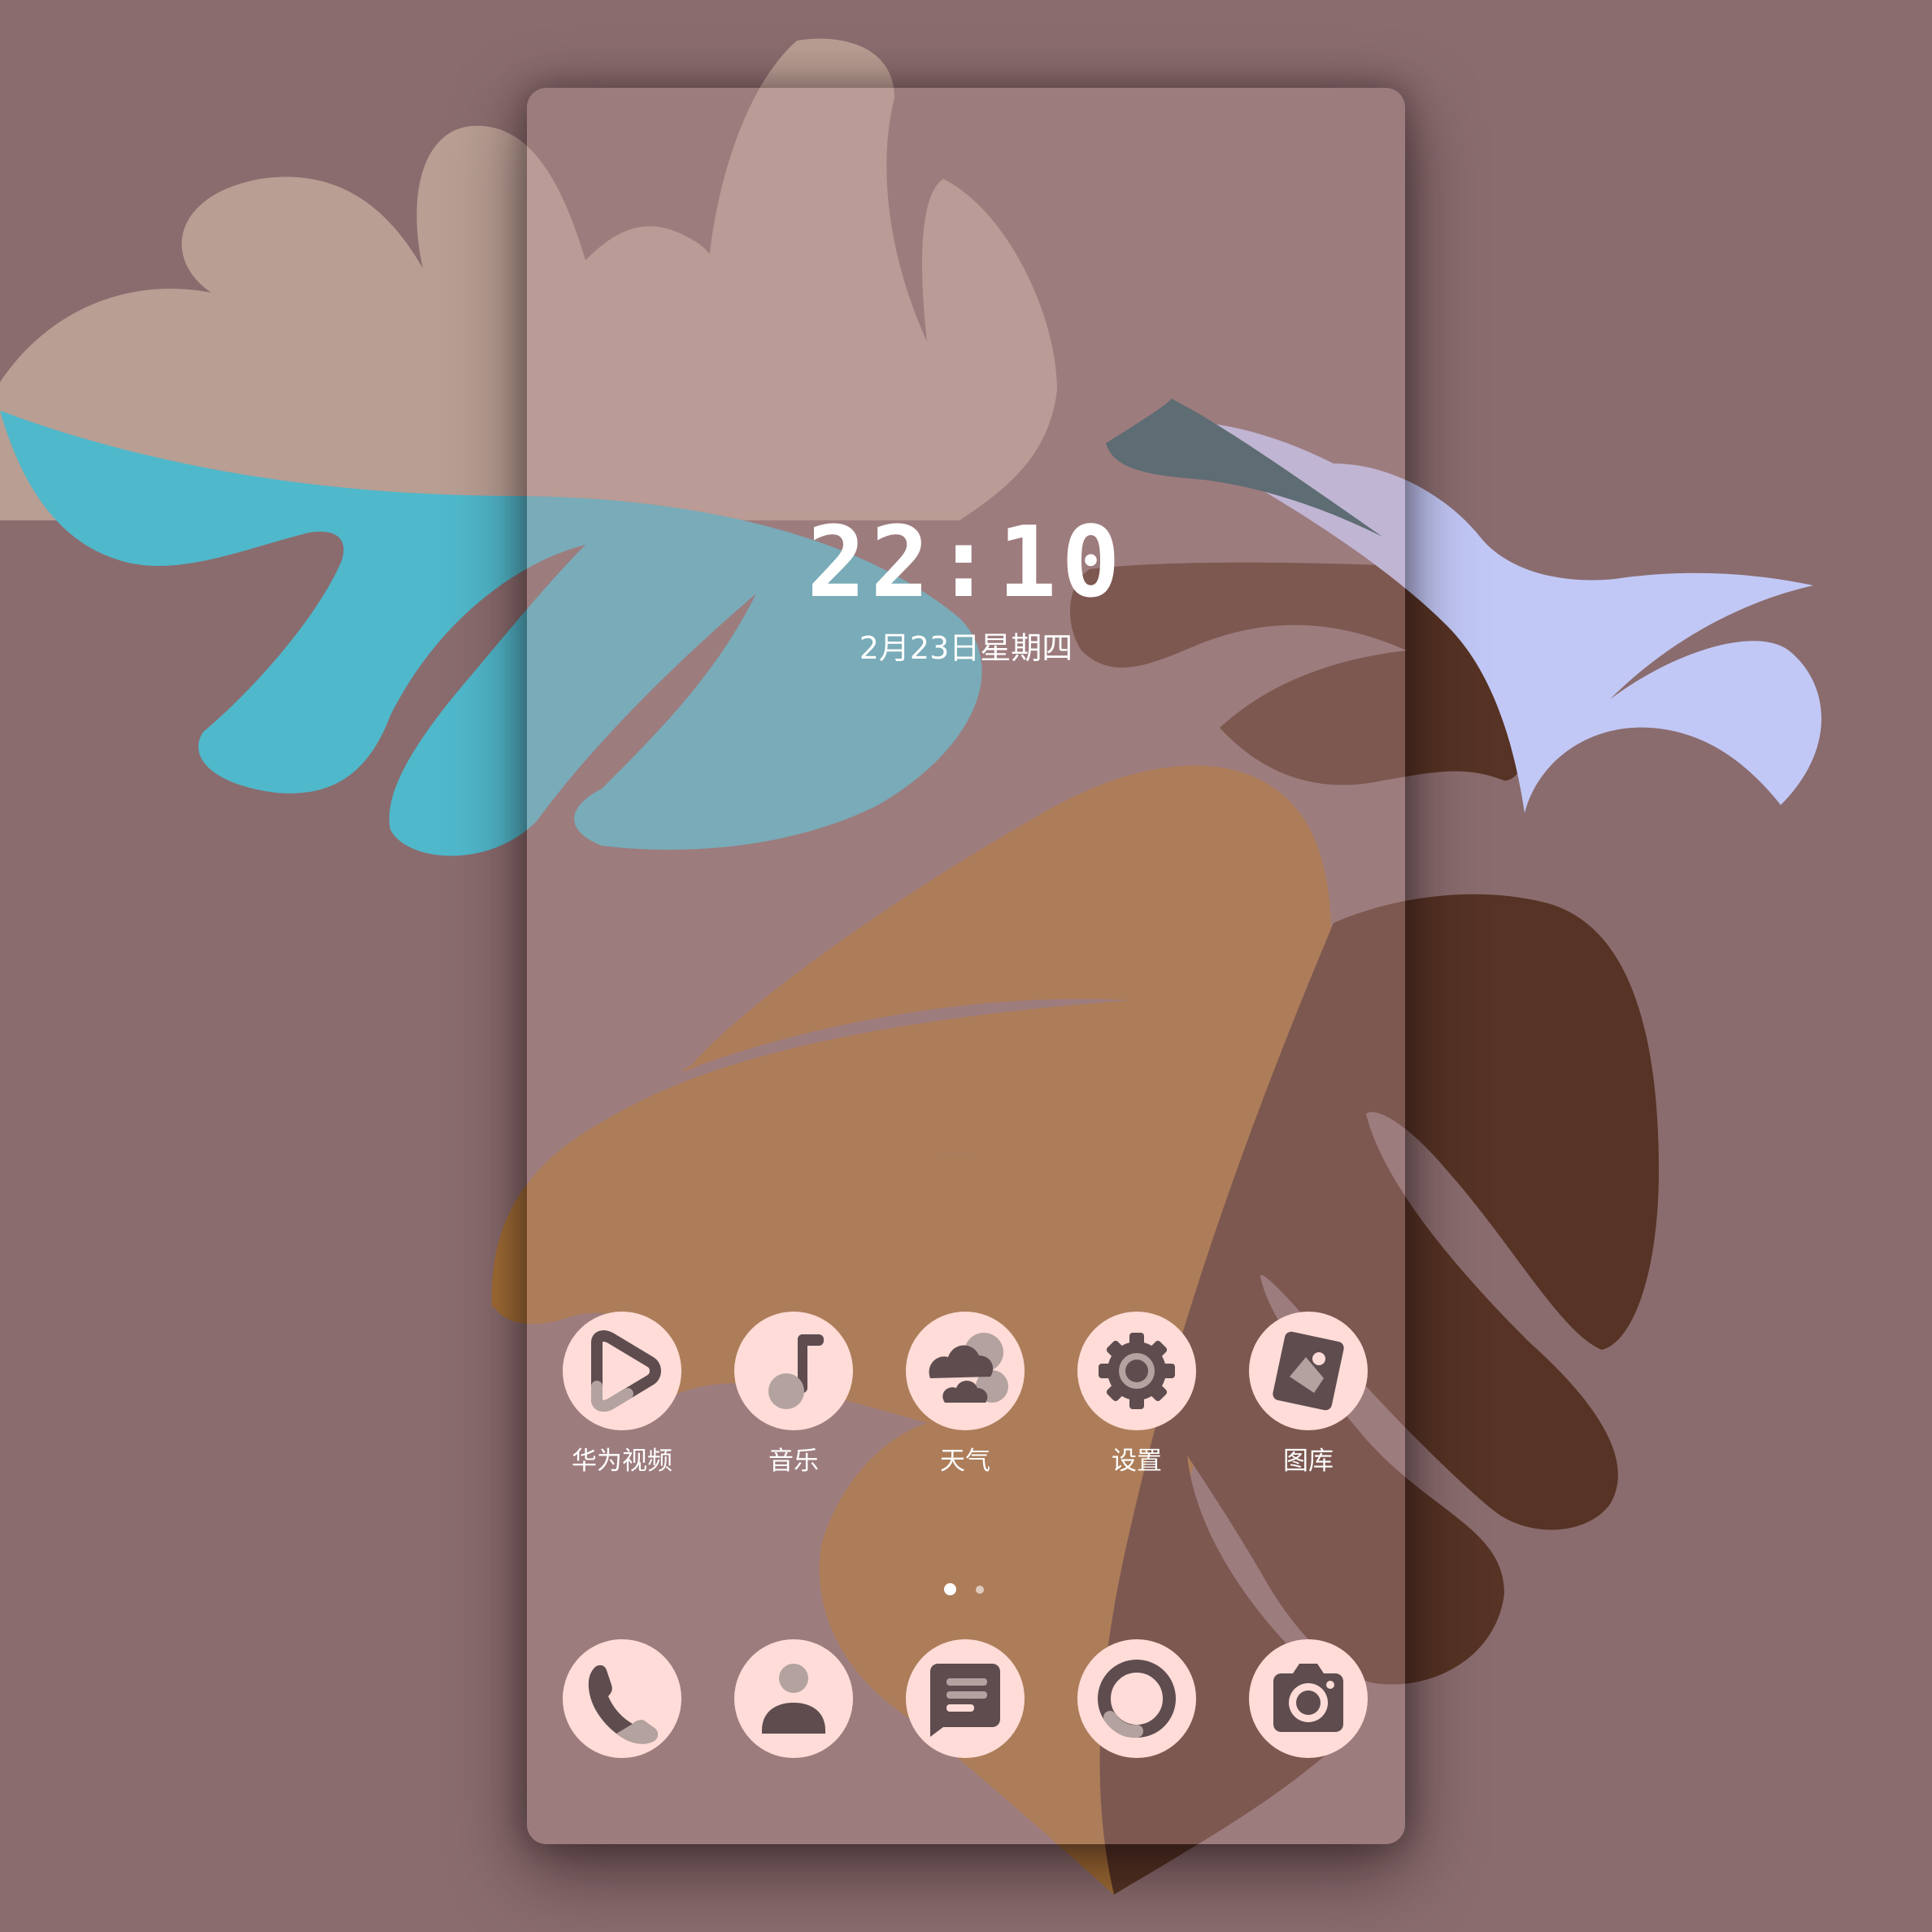 The width and height of the screenshot is (1932, 1932). I want to click on dock-phone, so click(622, 1699).